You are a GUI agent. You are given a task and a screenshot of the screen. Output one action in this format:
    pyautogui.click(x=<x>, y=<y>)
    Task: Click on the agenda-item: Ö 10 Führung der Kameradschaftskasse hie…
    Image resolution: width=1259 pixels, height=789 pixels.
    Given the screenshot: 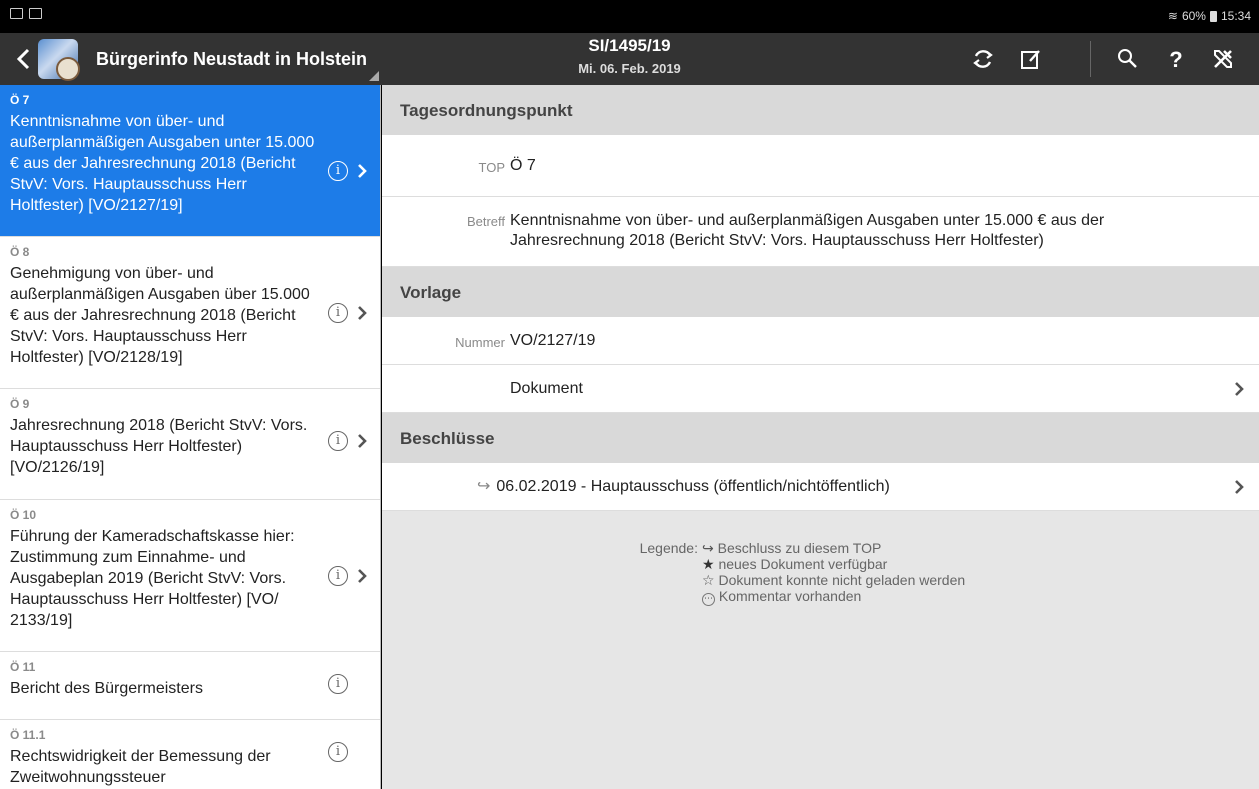 What is the action you would take?
    pyautogui.click(x=190, y=576)
    